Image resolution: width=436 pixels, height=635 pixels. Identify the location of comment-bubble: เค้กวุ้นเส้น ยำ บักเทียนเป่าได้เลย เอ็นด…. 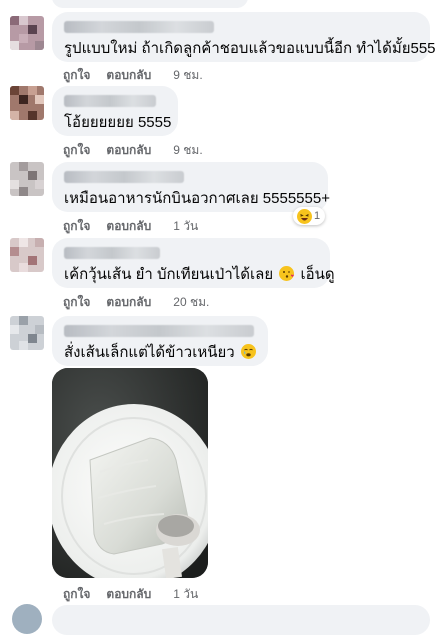
(193, 263).